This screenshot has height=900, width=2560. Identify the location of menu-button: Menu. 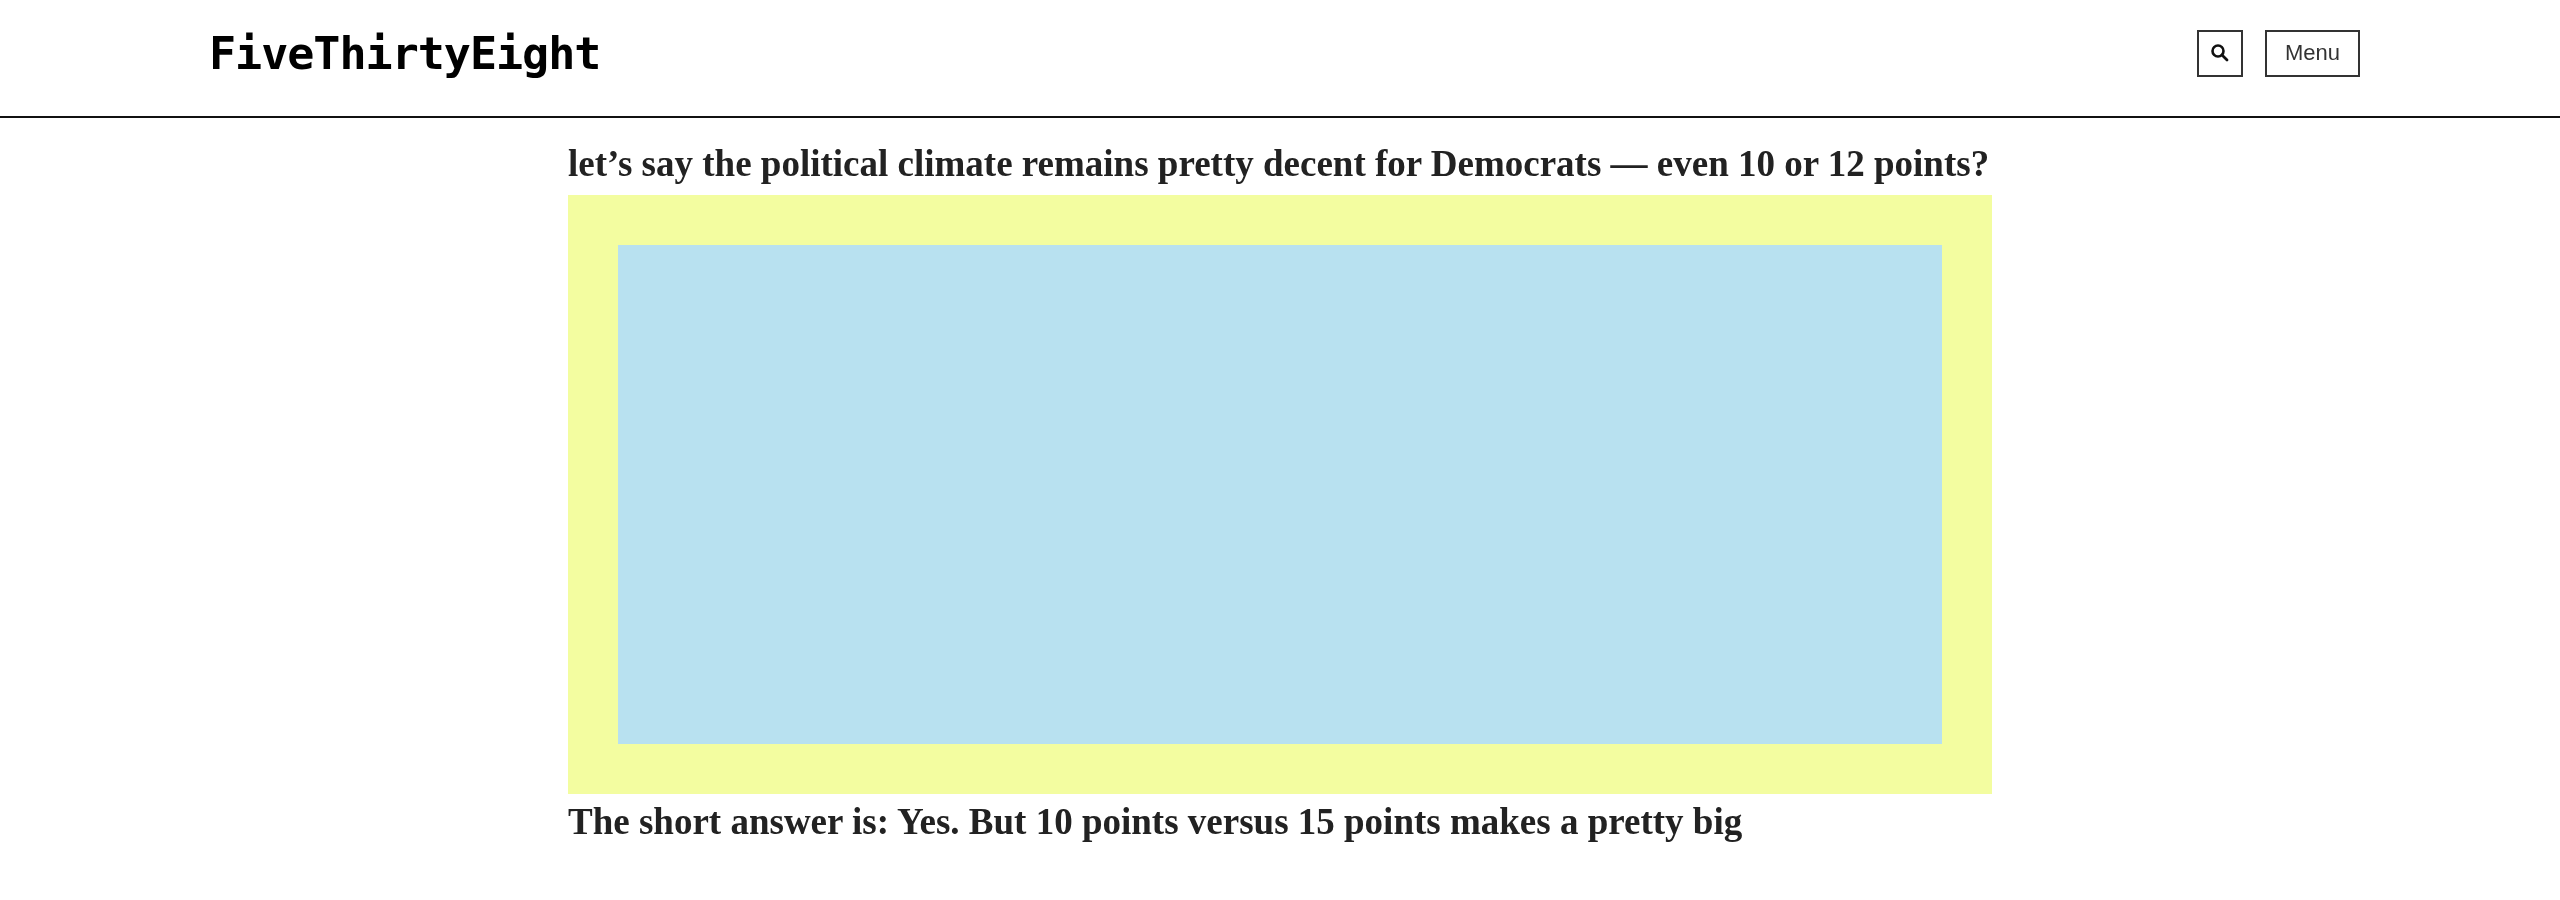
(2312, 53).